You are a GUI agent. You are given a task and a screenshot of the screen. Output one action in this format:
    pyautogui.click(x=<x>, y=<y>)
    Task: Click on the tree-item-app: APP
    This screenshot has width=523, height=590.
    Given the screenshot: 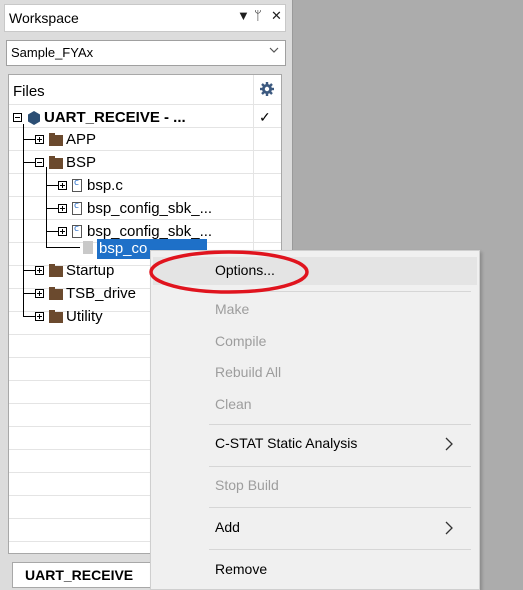 What is the action you would take?
    pyautogui.click(x=81, y=139)
    